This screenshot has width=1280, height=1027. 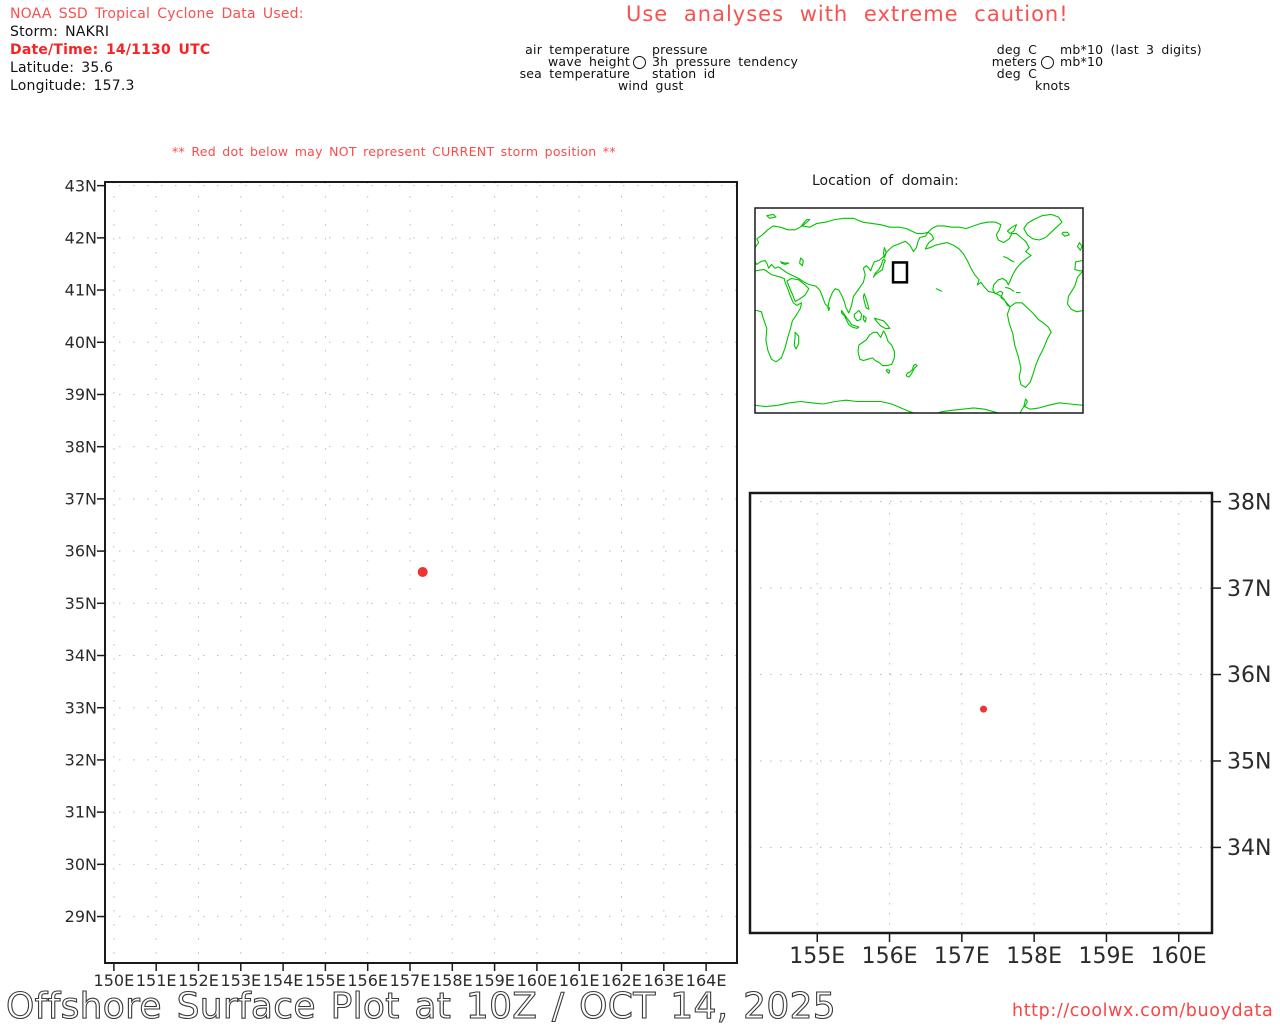 I want to click on x-tick-label: 156E, so click(x=890, y=956).